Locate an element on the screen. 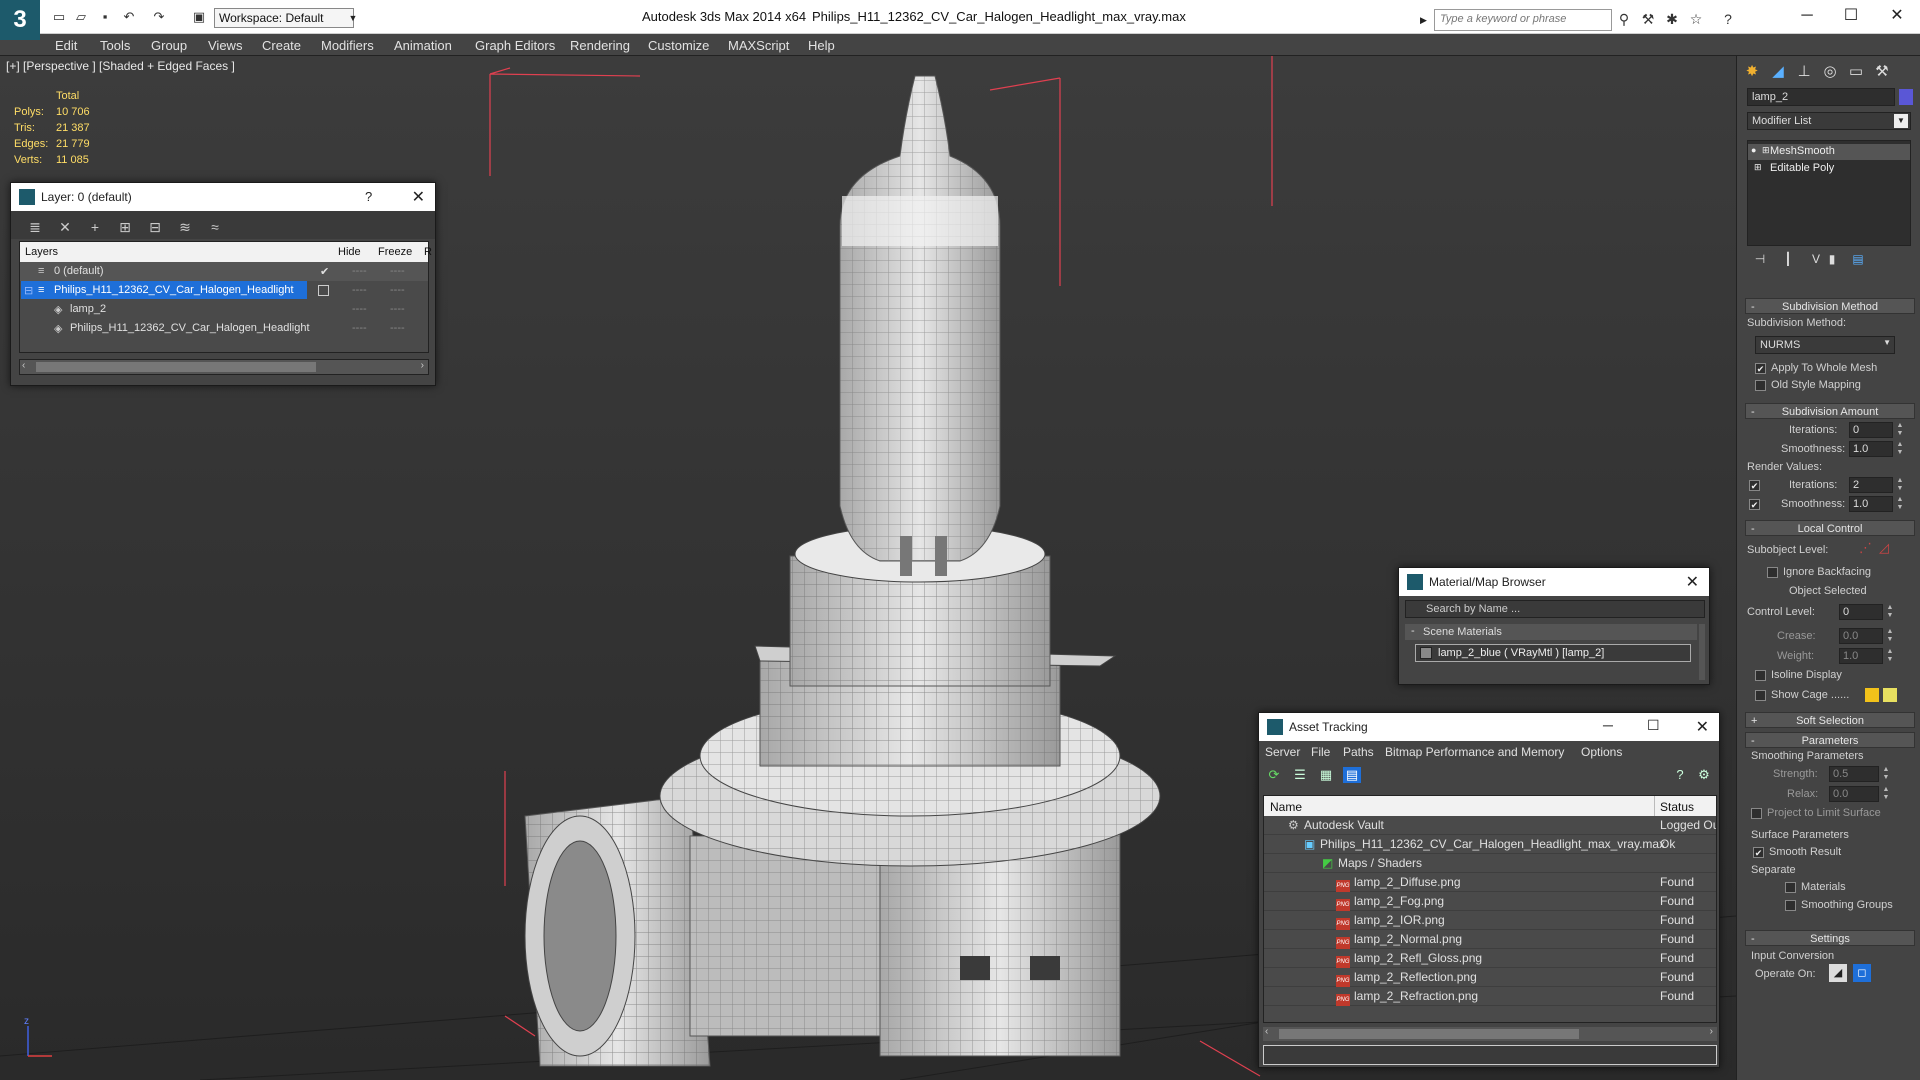 The height and width of the screenshot is (1080, 1920). rollout-soft-selection: + Soft Selection is located at coordinates (1830, 720).